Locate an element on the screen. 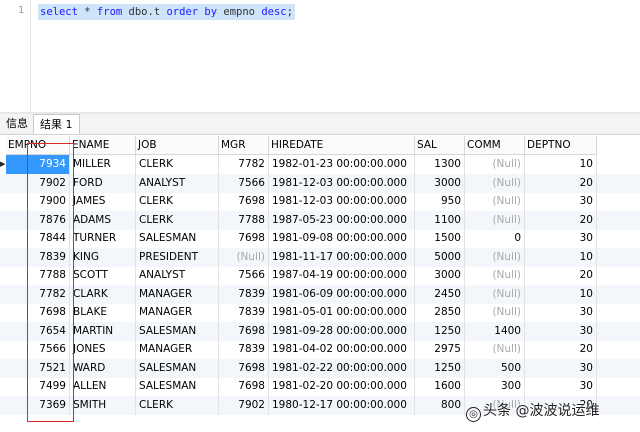 The width and height of the screenshot is (640, 432). cell-ename: ADAMS is located at coordinates (103, 220).